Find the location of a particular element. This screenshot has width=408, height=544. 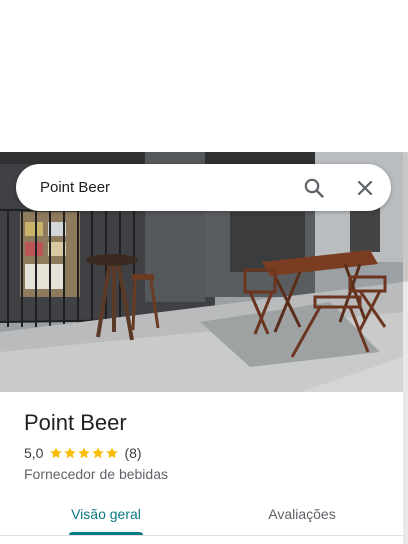

place-category: Fornecedor de bebidas is located at coordinates (96, 474).